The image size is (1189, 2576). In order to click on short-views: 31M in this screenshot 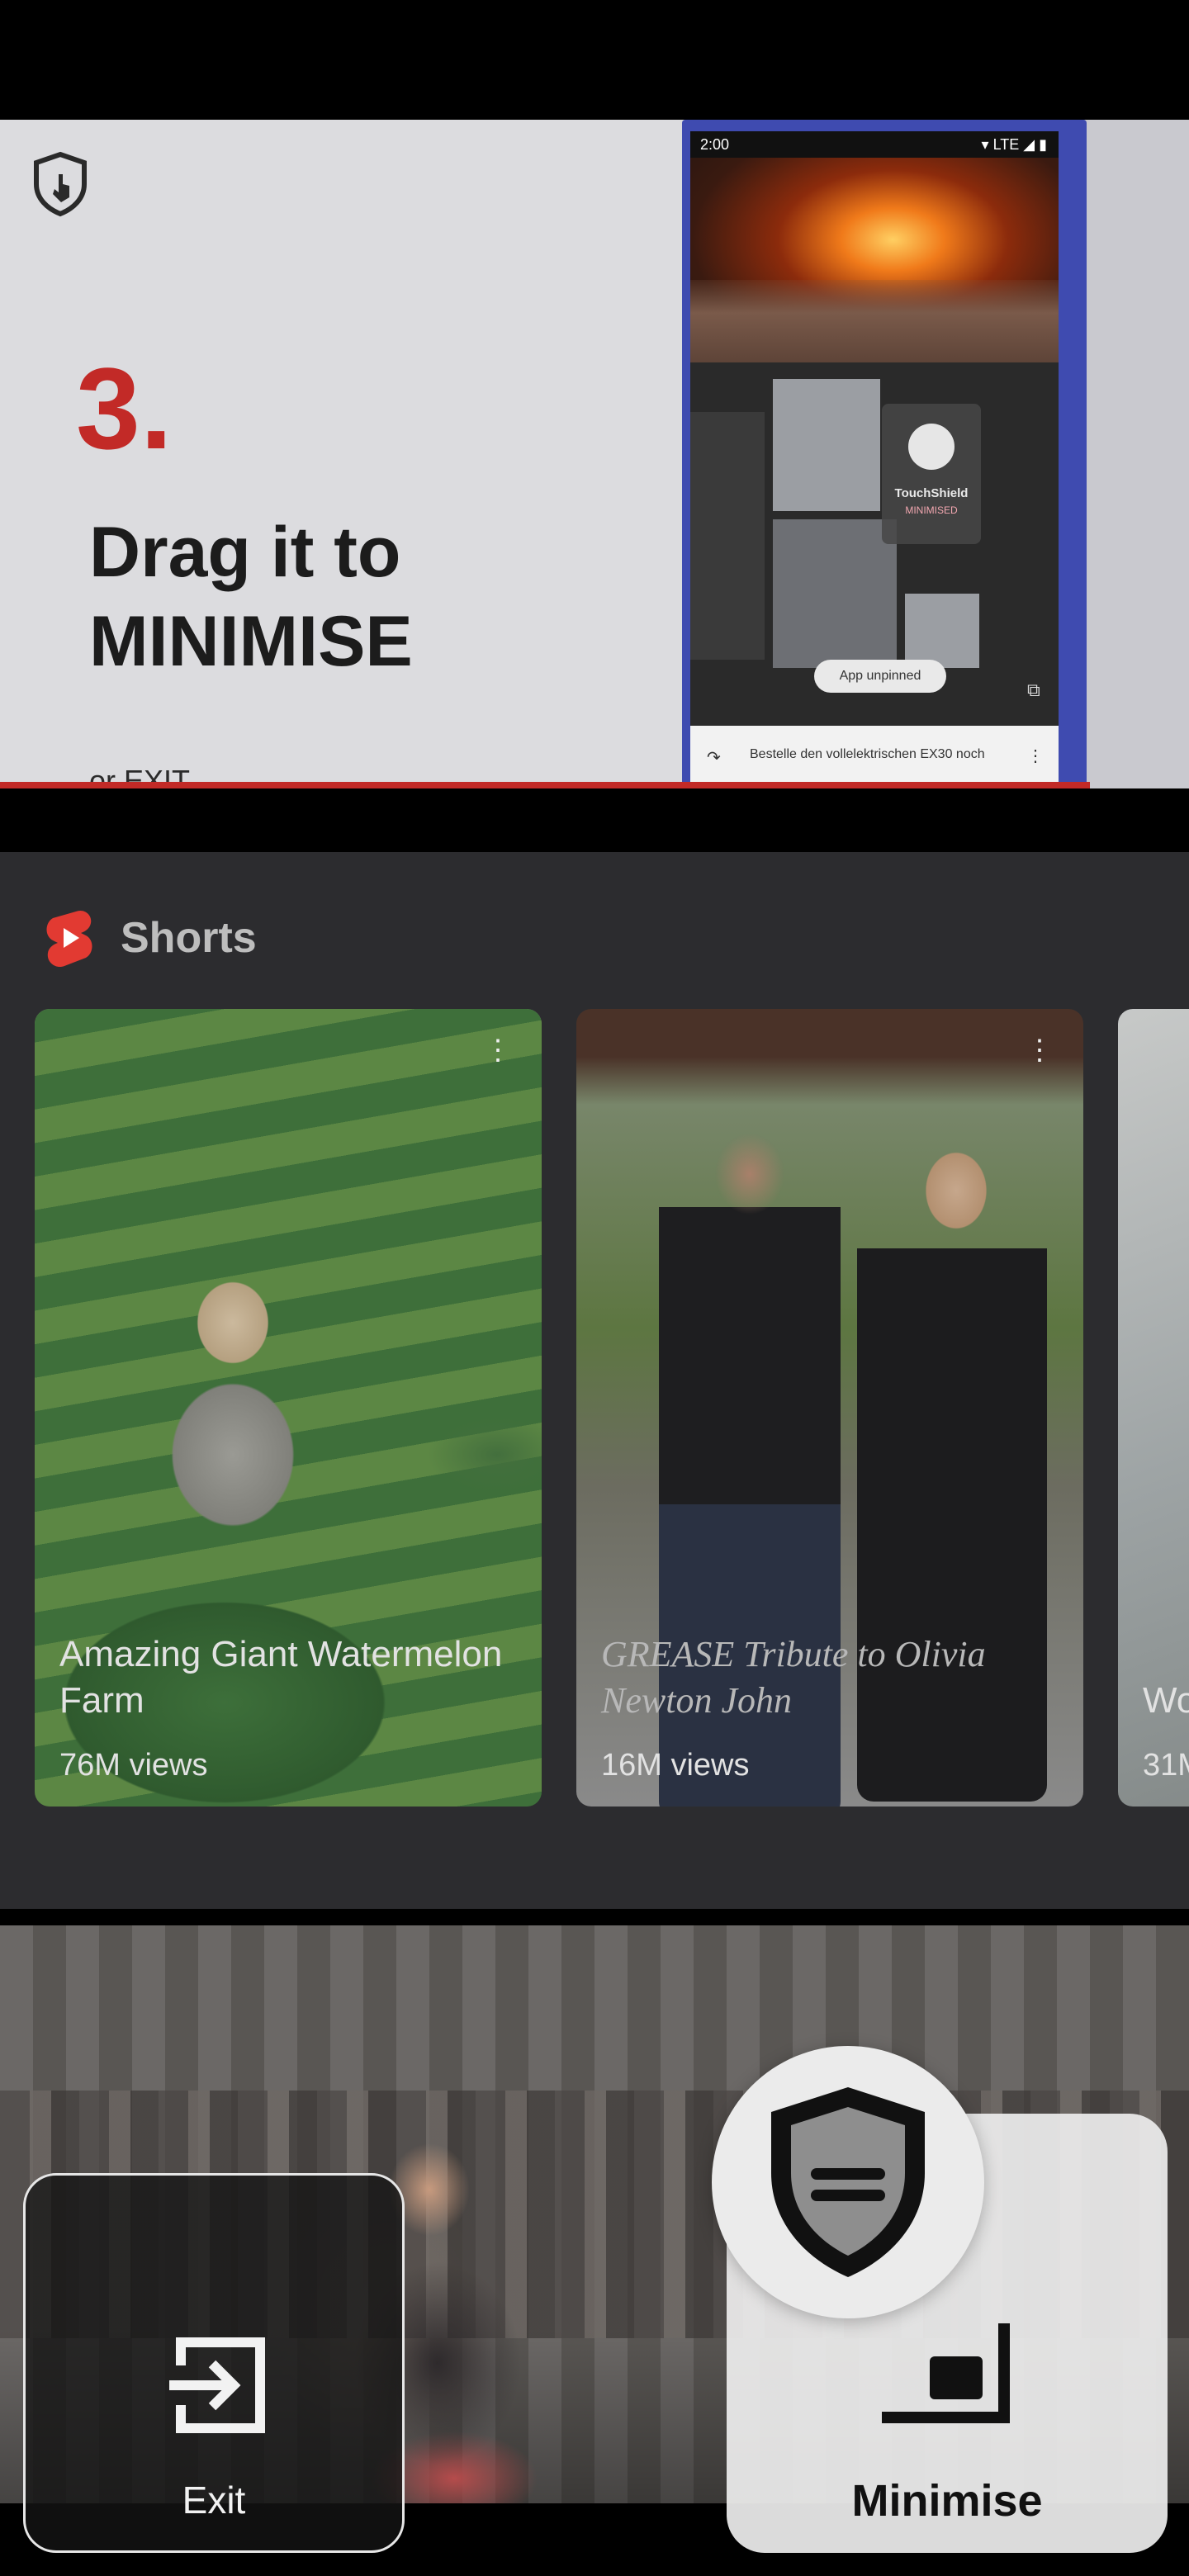, I will do `click(1166, 1765)`.